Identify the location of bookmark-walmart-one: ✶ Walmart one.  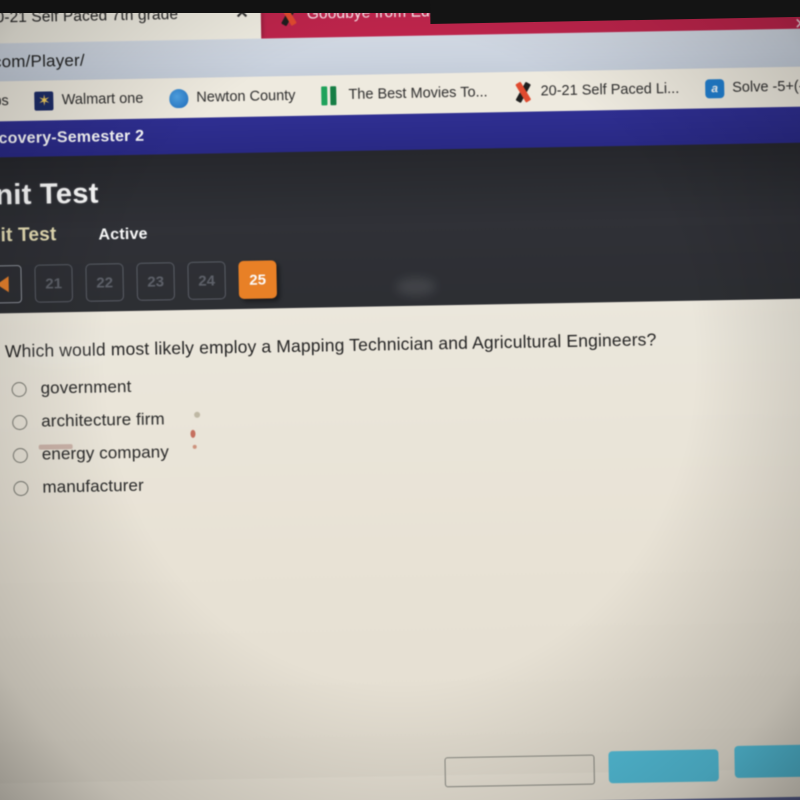
(89, 100).